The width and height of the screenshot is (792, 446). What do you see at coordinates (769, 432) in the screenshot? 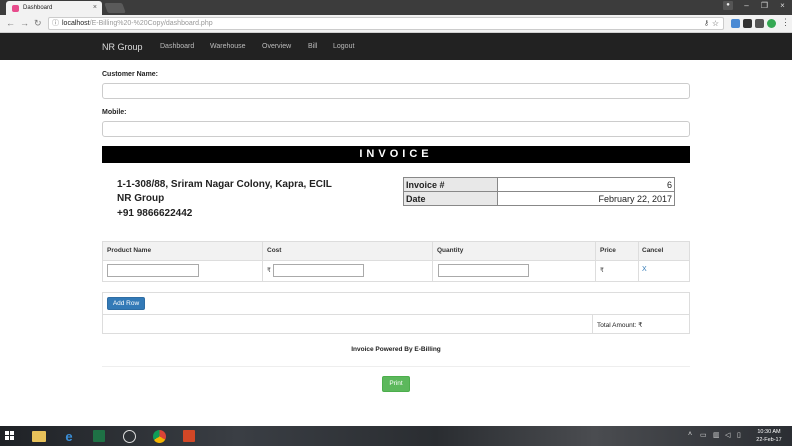
I see `clock-time: 10:30 AM` at bounding box center [769, 432].